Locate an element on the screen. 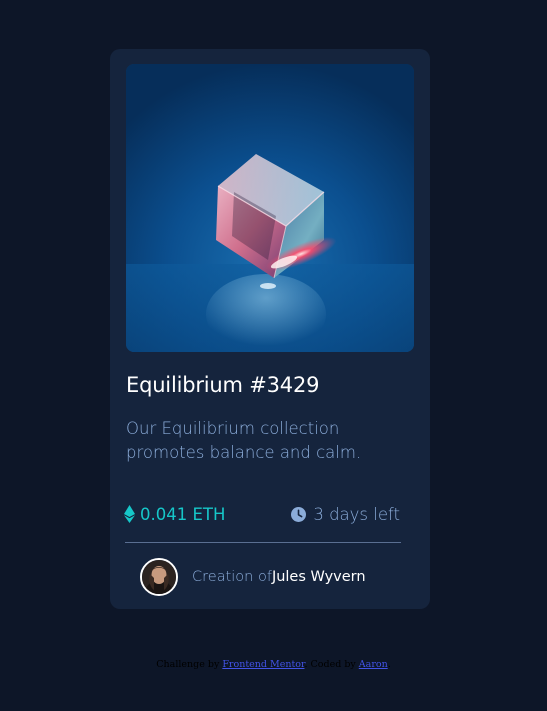  price: 0.041 ETH is located at coordinates (174, 514).